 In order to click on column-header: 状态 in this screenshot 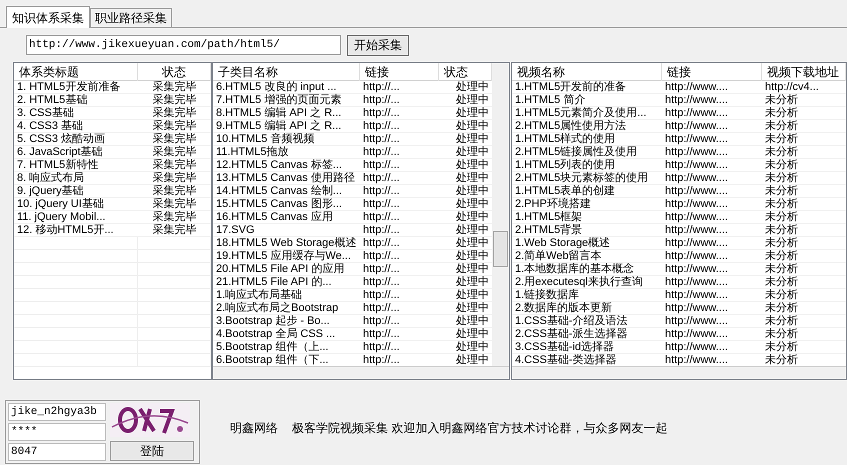, I will do `click(174, 72)`.